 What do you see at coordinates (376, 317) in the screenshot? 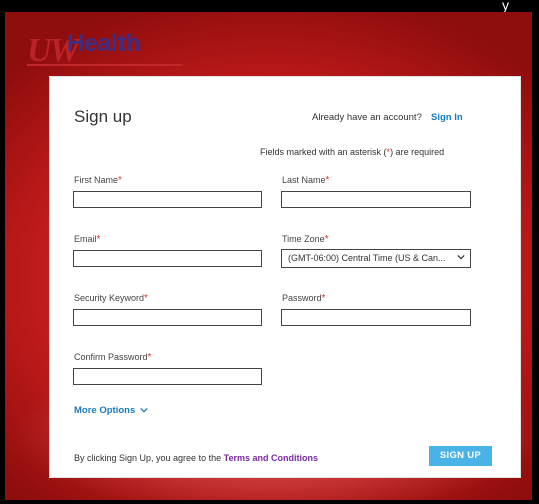
I see `password-field` at bounding box center [376, 317].